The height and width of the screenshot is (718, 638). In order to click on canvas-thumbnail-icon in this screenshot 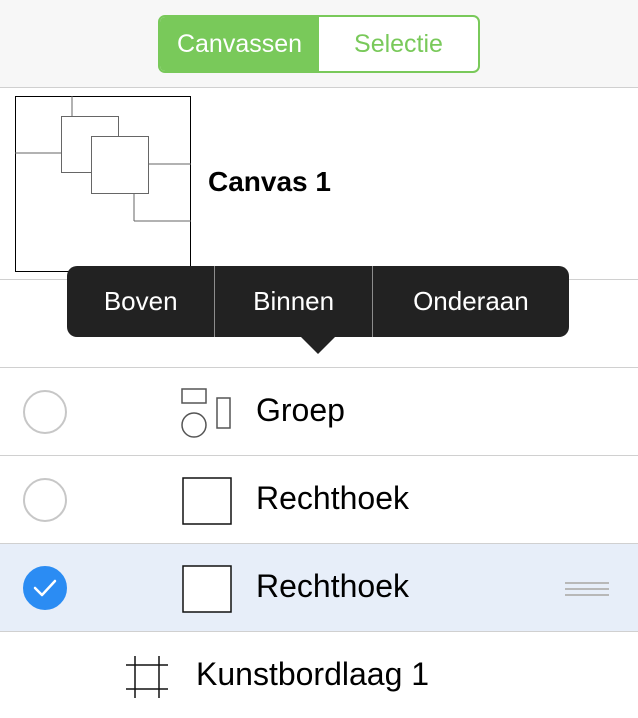, I will do `click(103, 184)`.